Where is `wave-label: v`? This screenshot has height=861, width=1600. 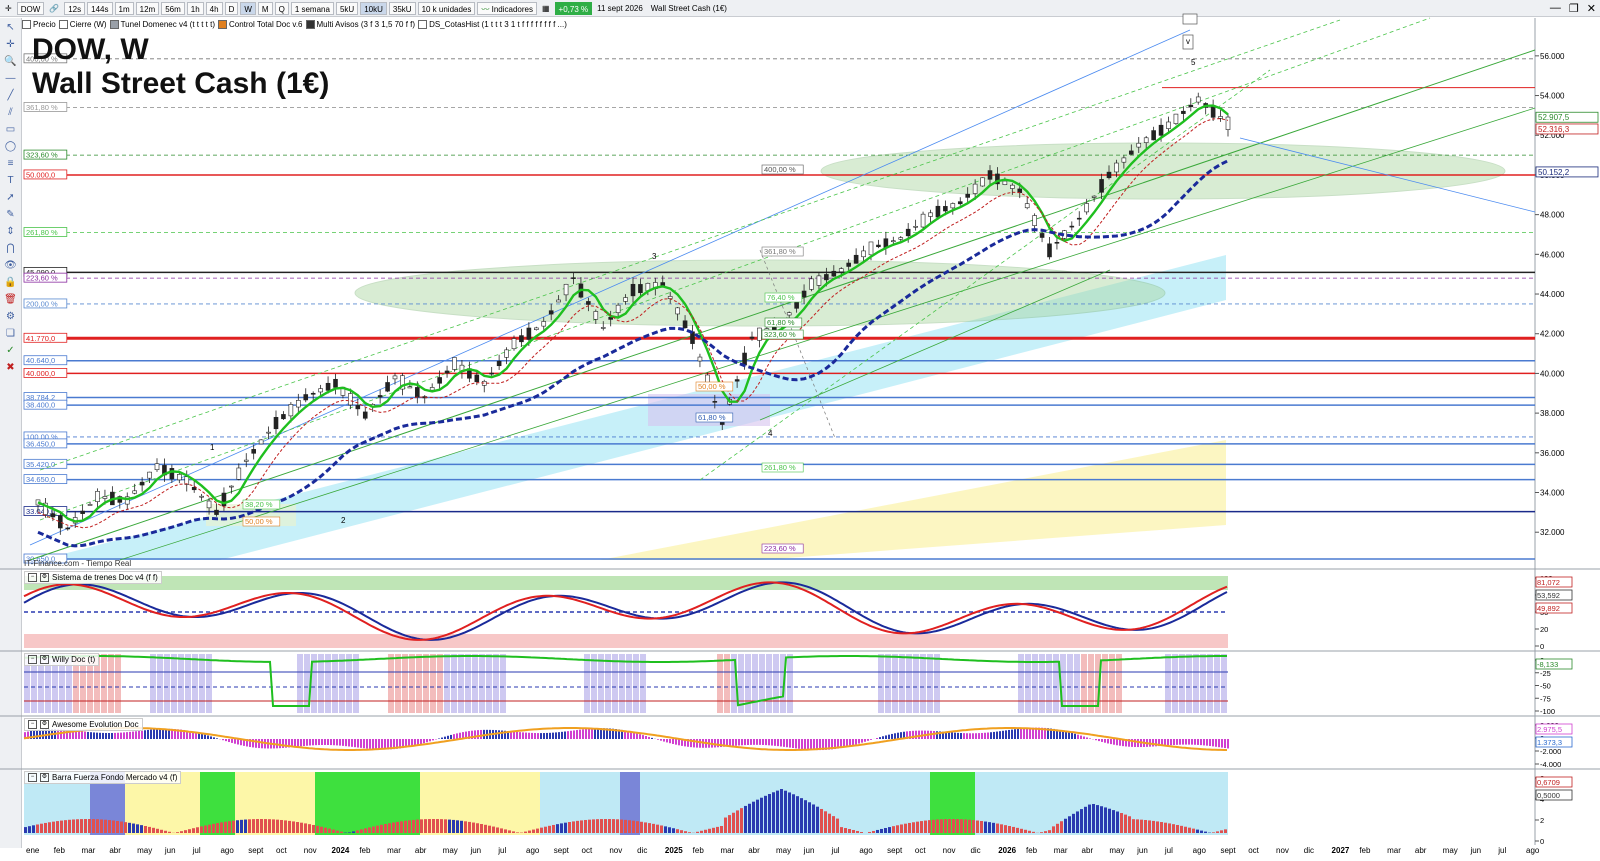
wave-label: v is located at coordinates (1188, 41).